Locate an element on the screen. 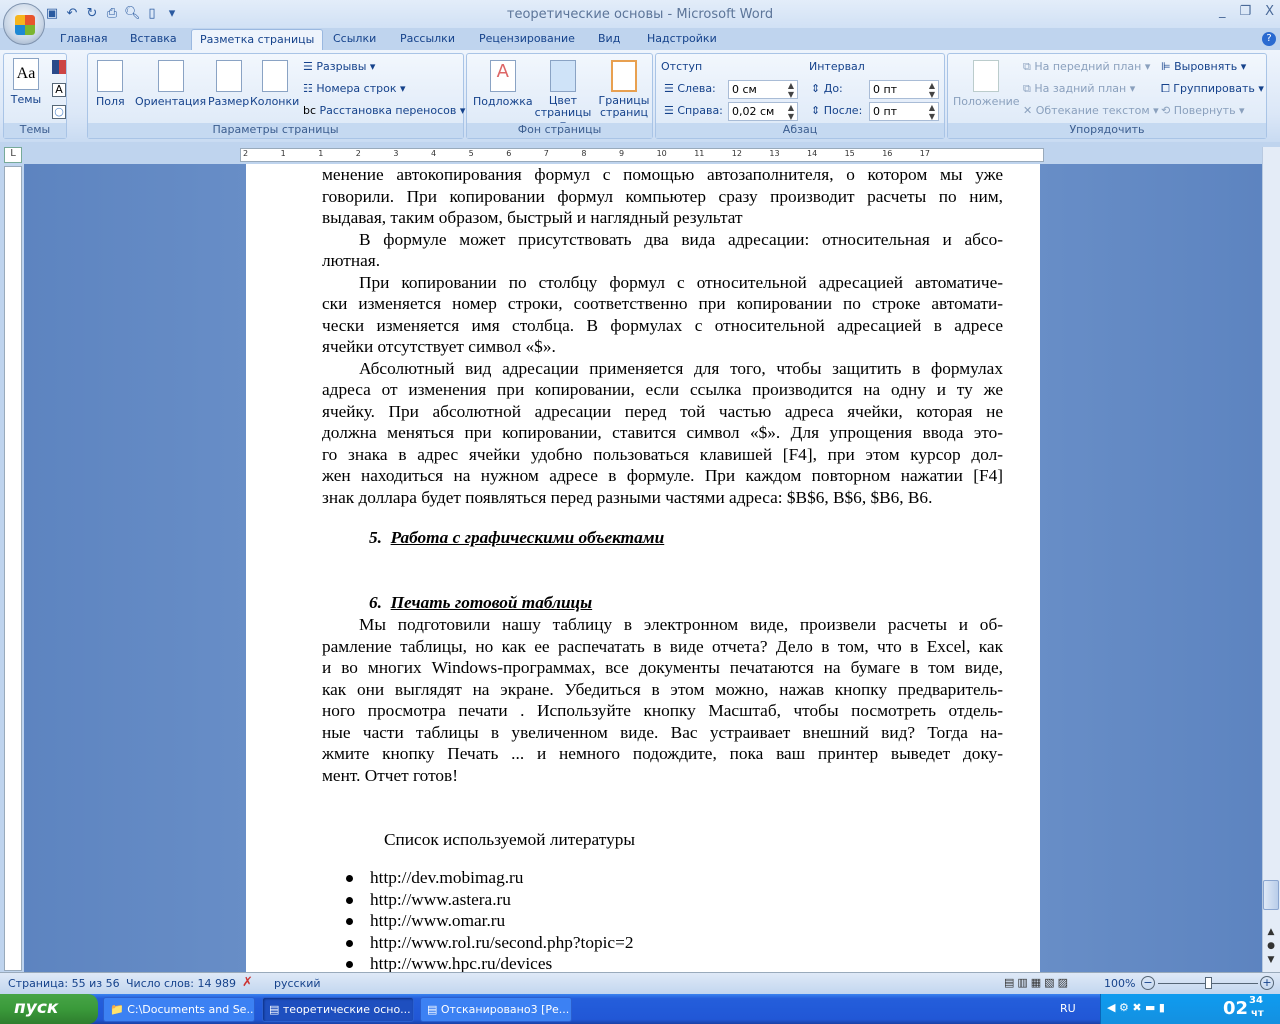 The width and height of the screenshot is (1280, 1024). vertical-scrollbar is located at coordinates (1271, 559).